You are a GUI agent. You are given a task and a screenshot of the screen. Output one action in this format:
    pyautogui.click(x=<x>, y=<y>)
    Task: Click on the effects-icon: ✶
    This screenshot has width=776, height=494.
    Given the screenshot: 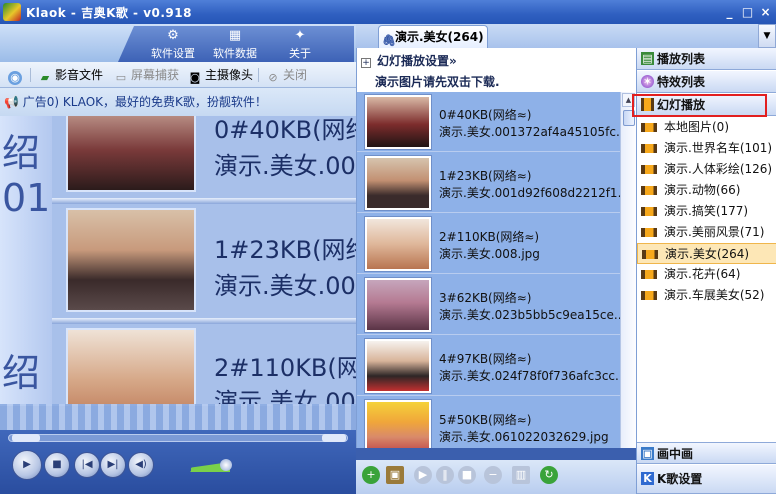 What is the action you would take?
    pyautogui.click(x=647, y=81)
    